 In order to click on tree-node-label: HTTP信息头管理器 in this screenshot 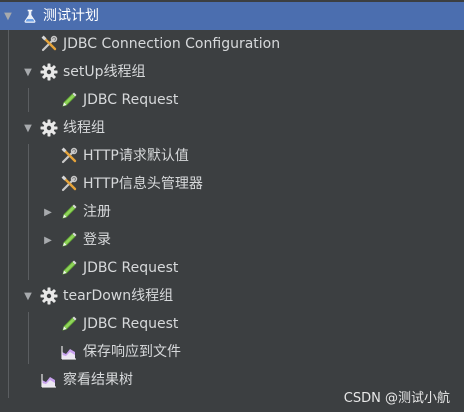, I will do `click(143, 184)`.